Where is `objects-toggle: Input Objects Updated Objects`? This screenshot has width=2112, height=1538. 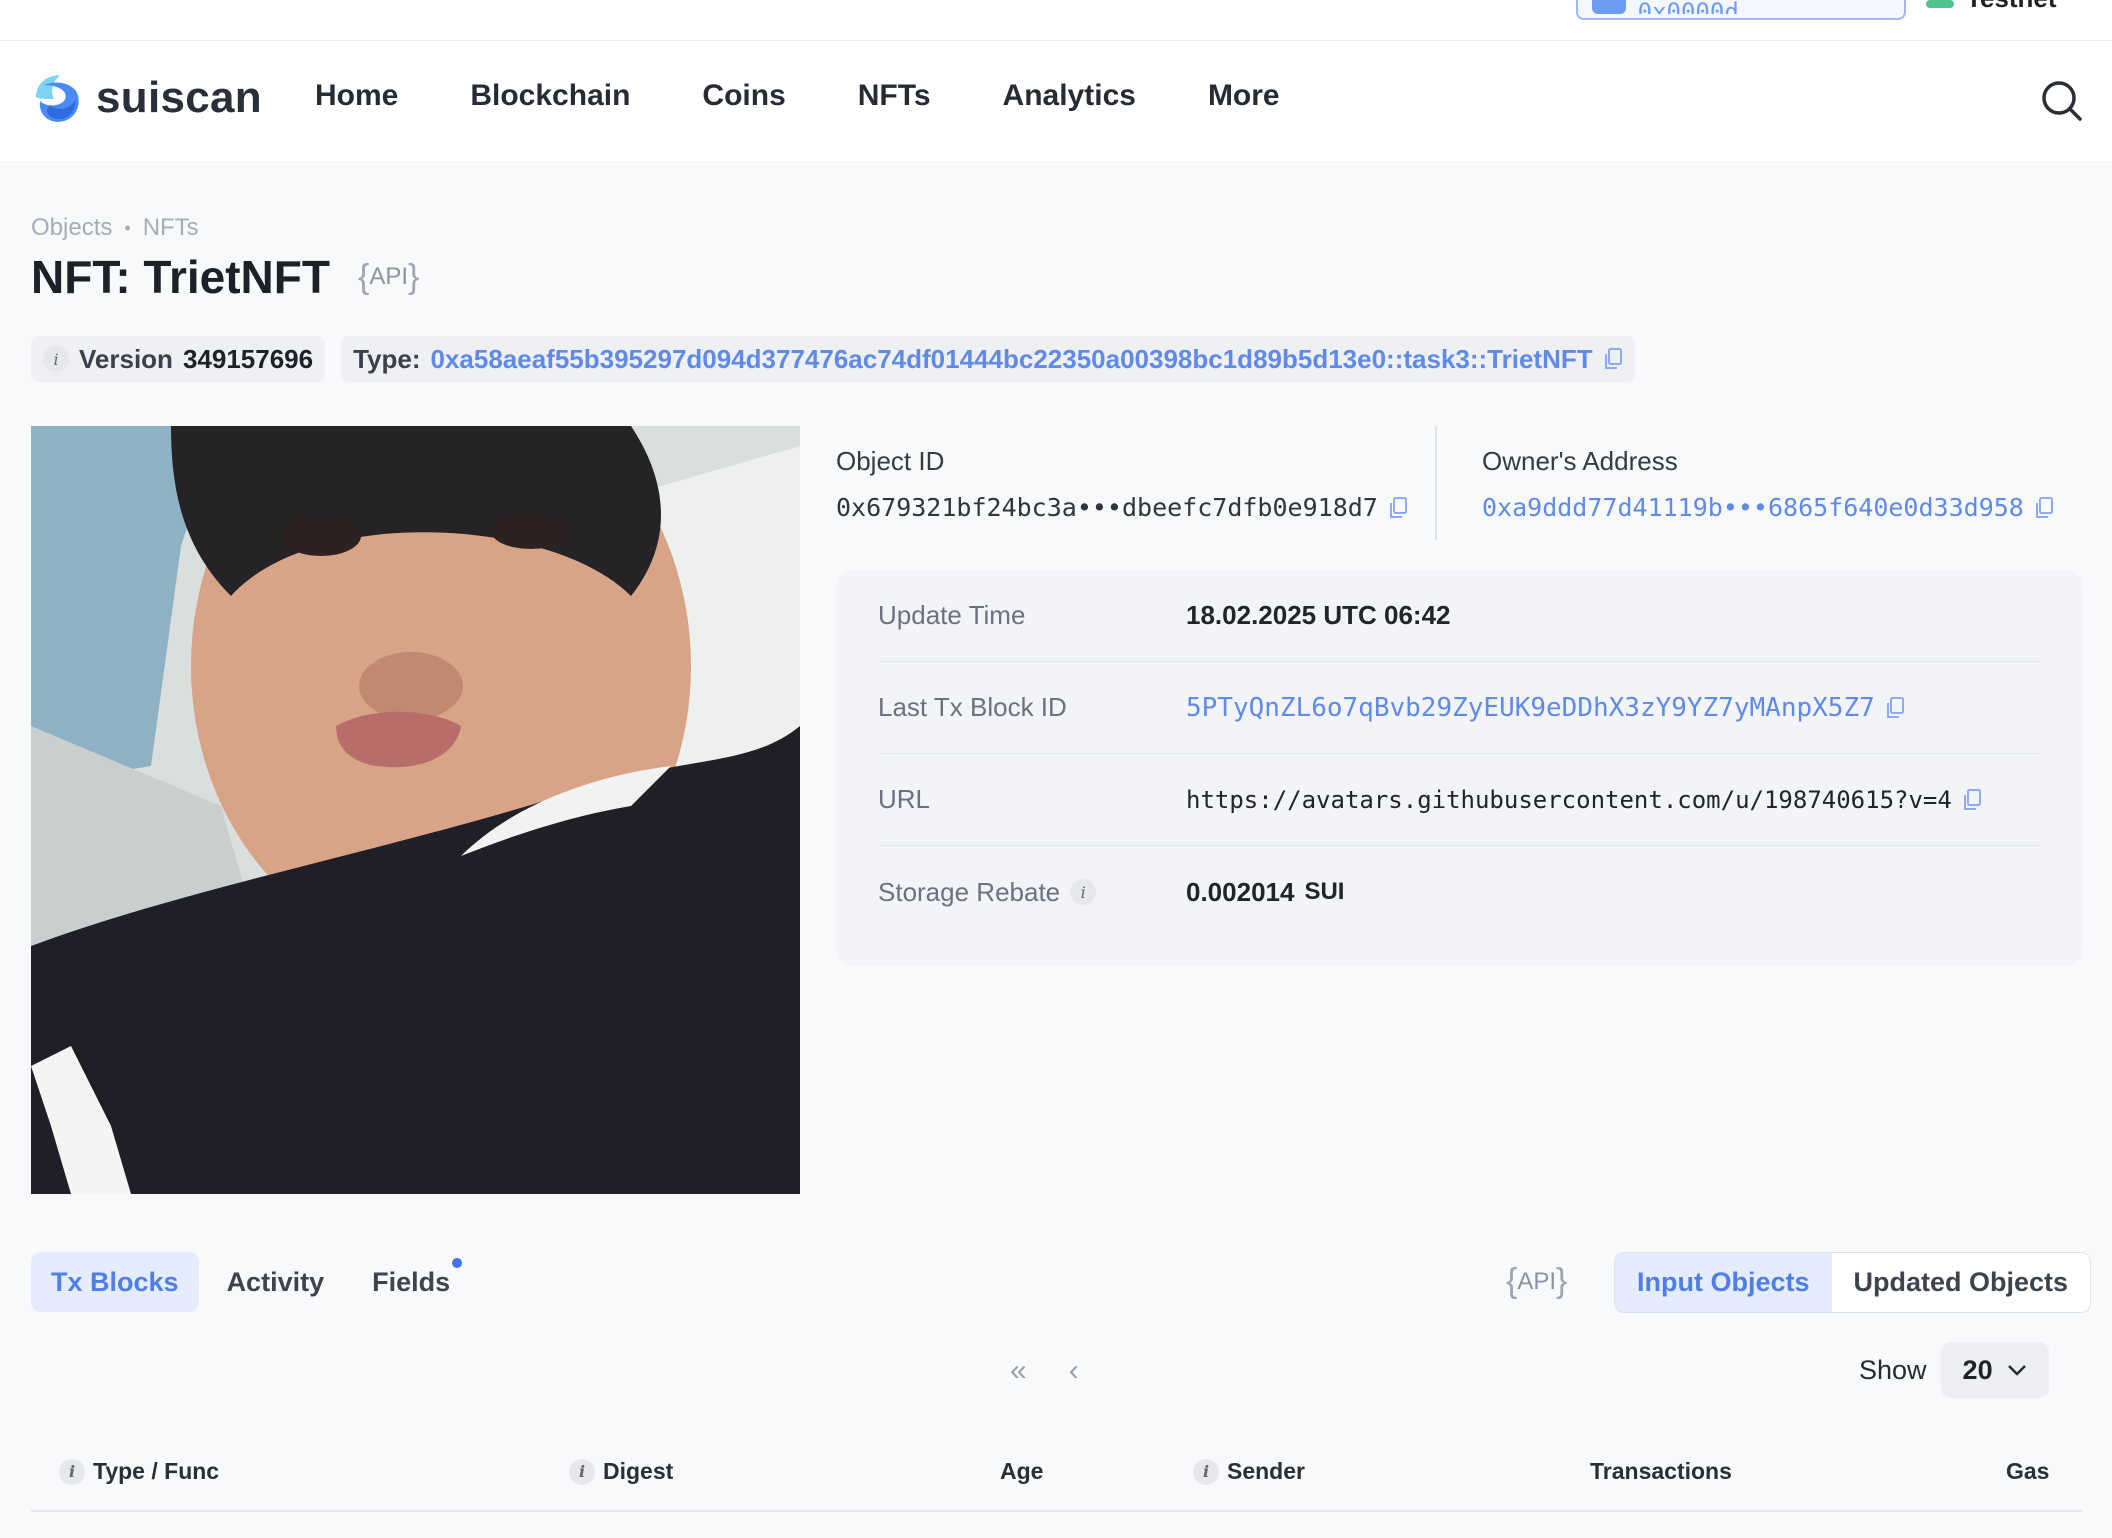 objects-toggle: Input Objects Updated Objects is located at coordinates (1853, 1282).